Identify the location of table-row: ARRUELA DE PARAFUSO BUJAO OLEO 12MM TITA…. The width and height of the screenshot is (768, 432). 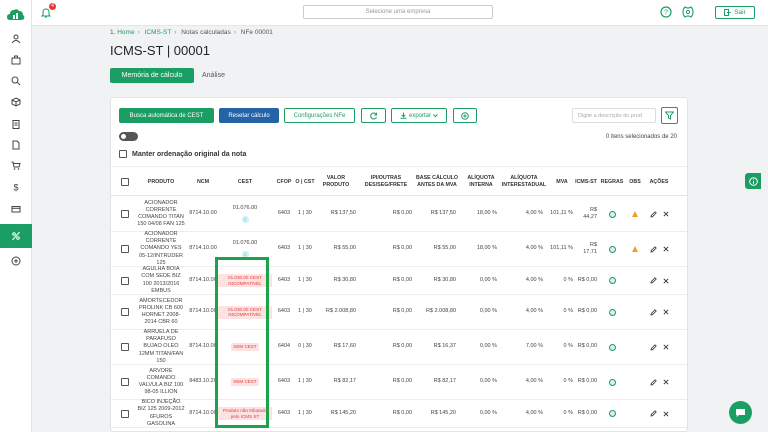
(399, 347).